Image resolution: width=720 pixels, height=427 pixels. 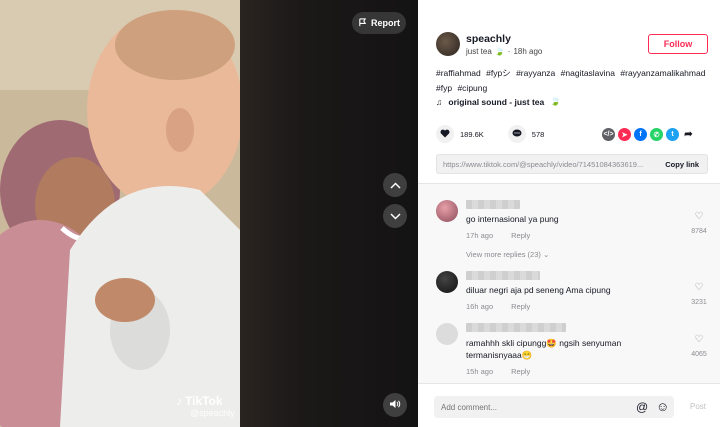 What do you see at coordinates (699, 302) in the screenshot?
I see `comment-like-count: 3231` at bounding box center [699, 302].